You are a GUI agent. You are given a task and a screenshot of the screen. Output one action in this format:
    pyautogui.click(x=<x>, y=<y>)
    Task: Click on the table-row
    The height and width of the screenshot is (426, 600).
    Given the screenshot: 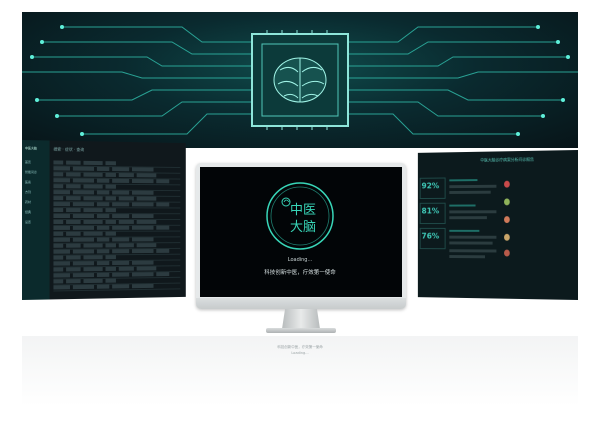 What is the action you would take?
    pyautogui.click(x=117, y=287)
    